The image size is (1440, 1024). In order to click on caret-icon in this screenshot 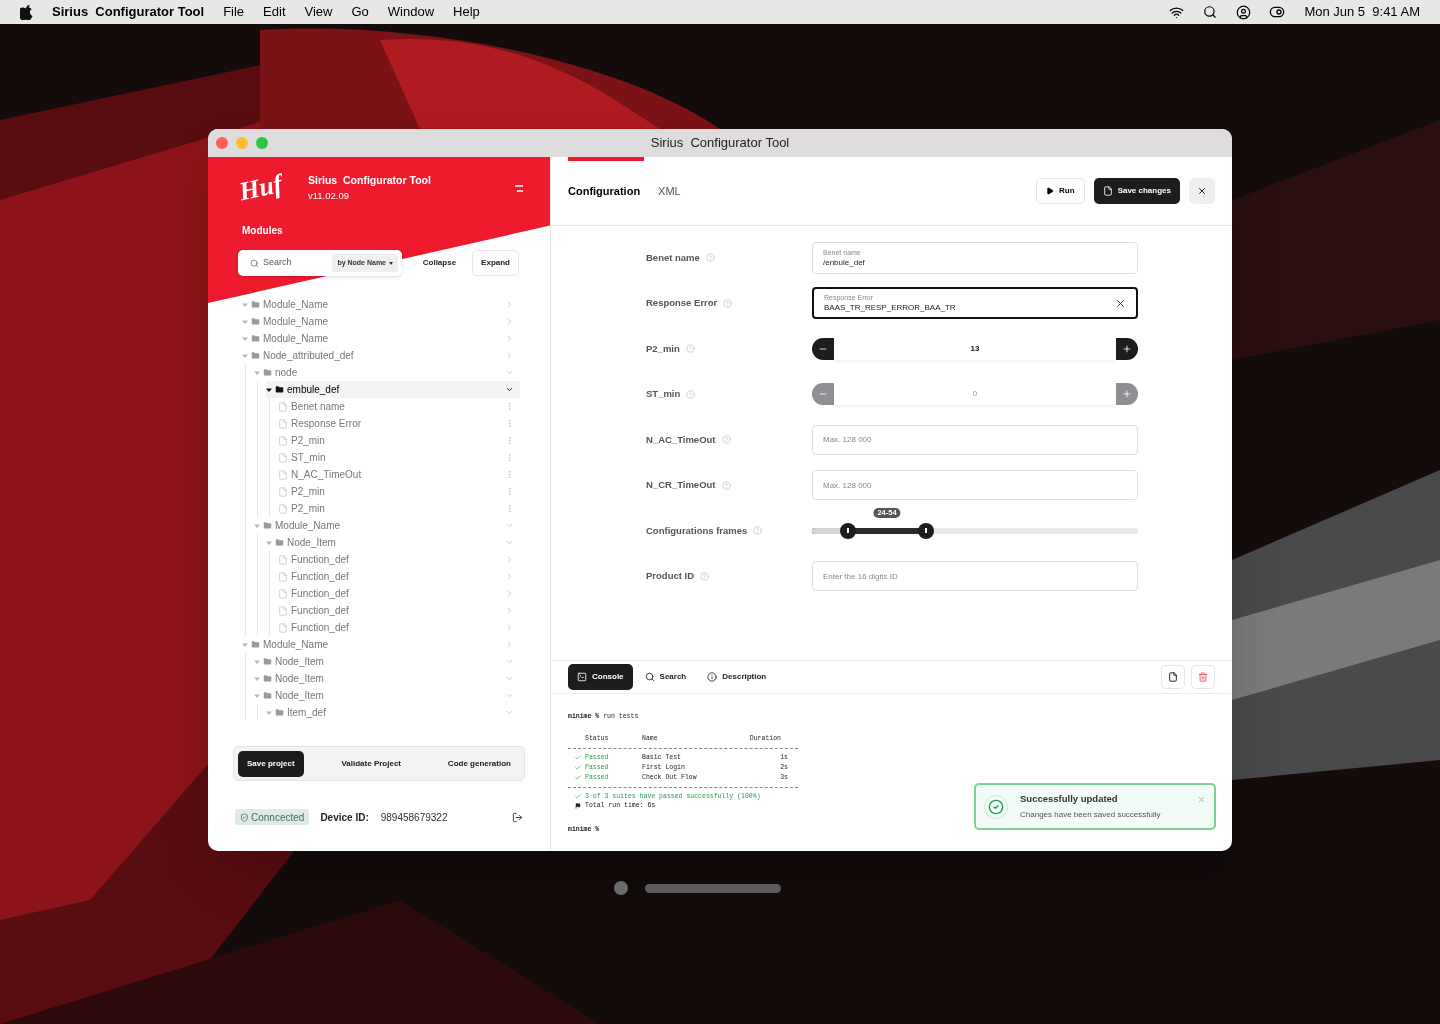, I will do `click(269, 389)`.